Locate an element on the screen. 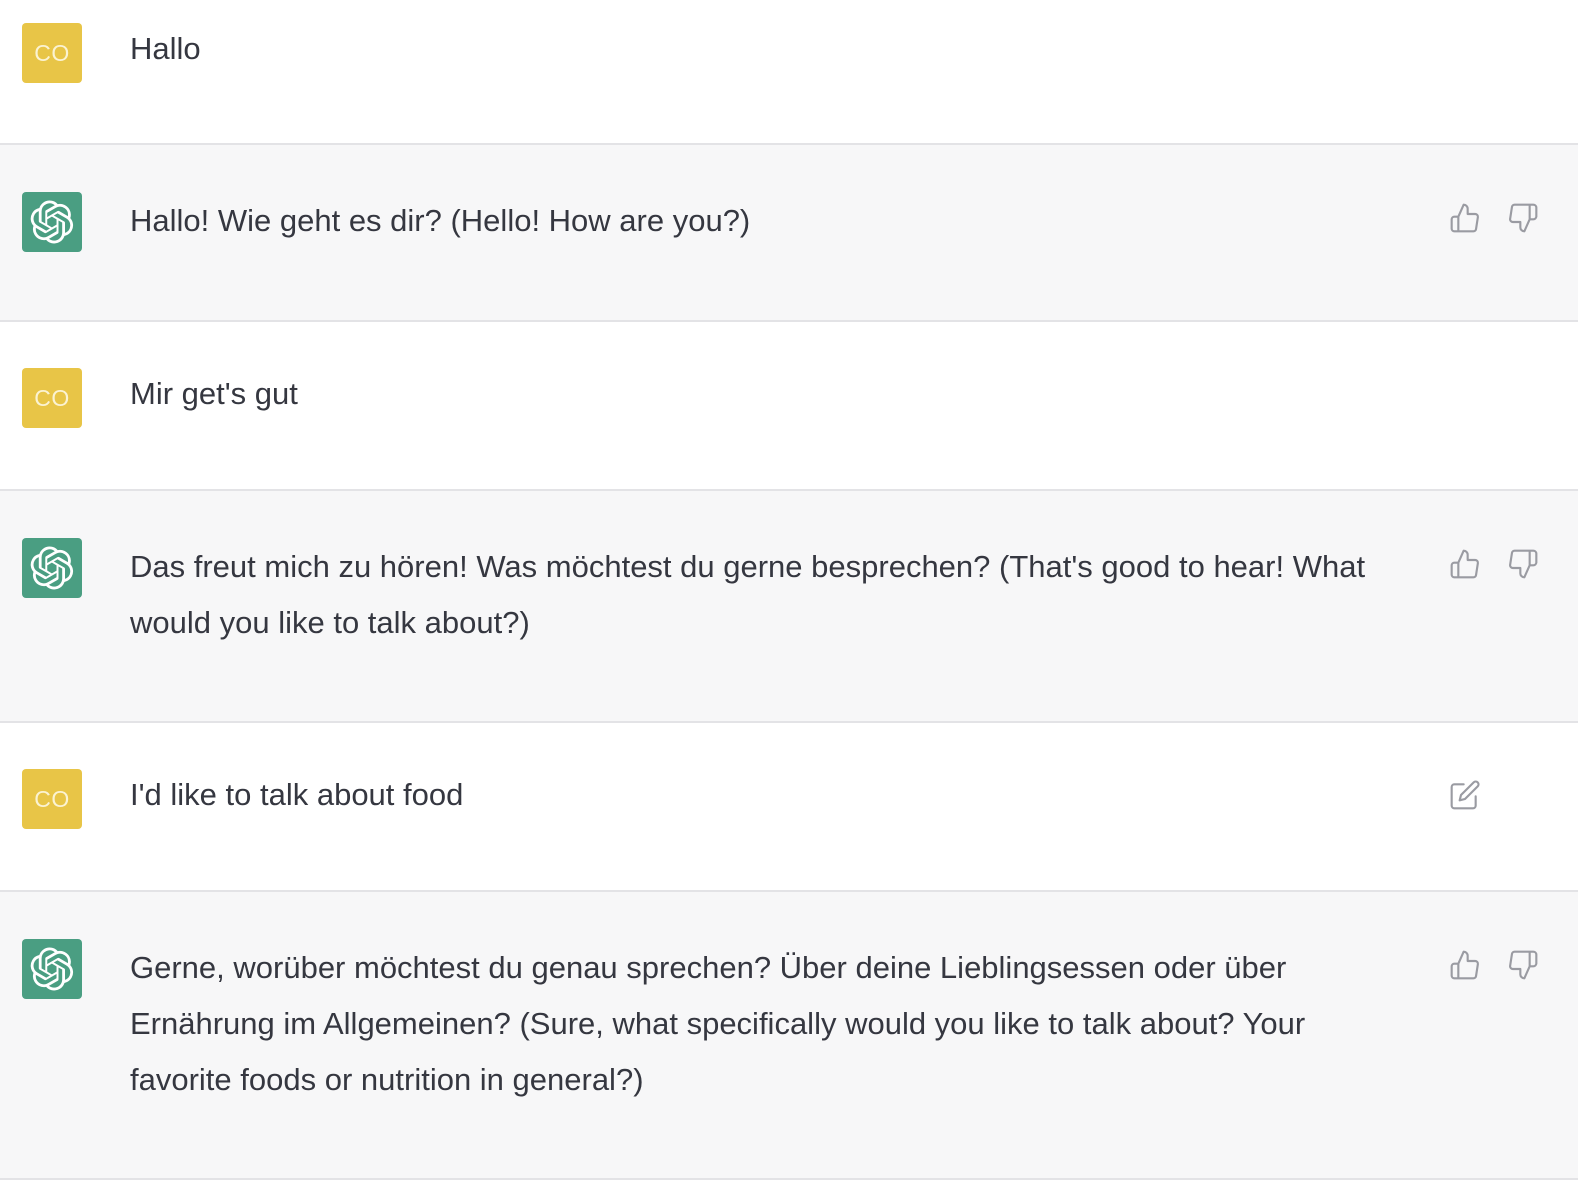 The image size is (1578, 1188). user-message: CO Hallo is located at coordinates (789, 72).